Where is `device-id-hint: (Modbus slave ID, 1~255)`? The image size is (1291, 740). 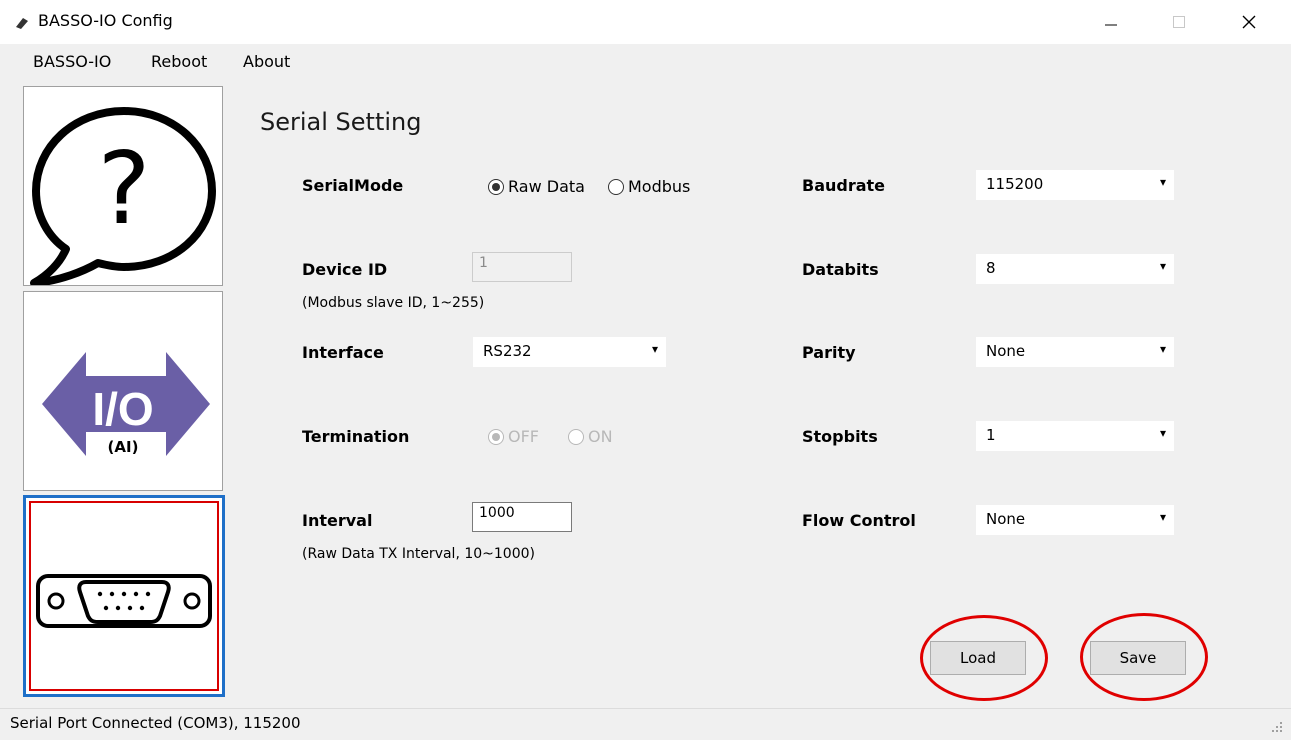 device-id-hint: (Modbus slave ID, 1~255) is located at coordinates (393, 303).